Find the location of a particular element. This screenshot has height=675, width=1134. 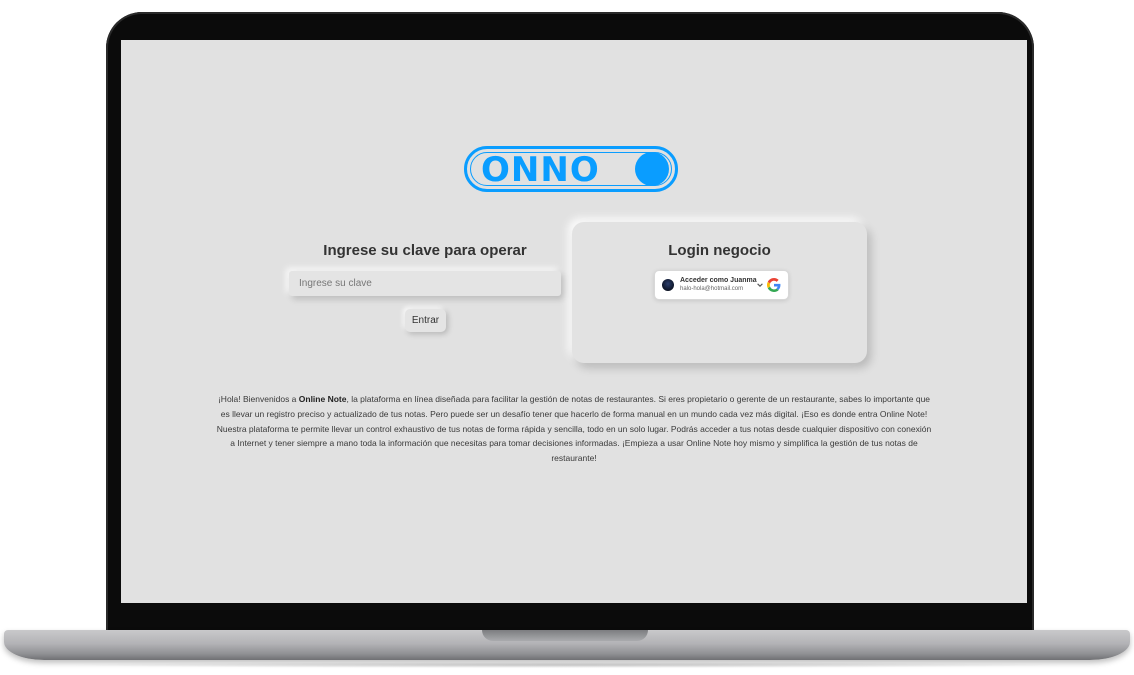

google-account-label: Acceder como Juanma is located at coordinates (718, 280).